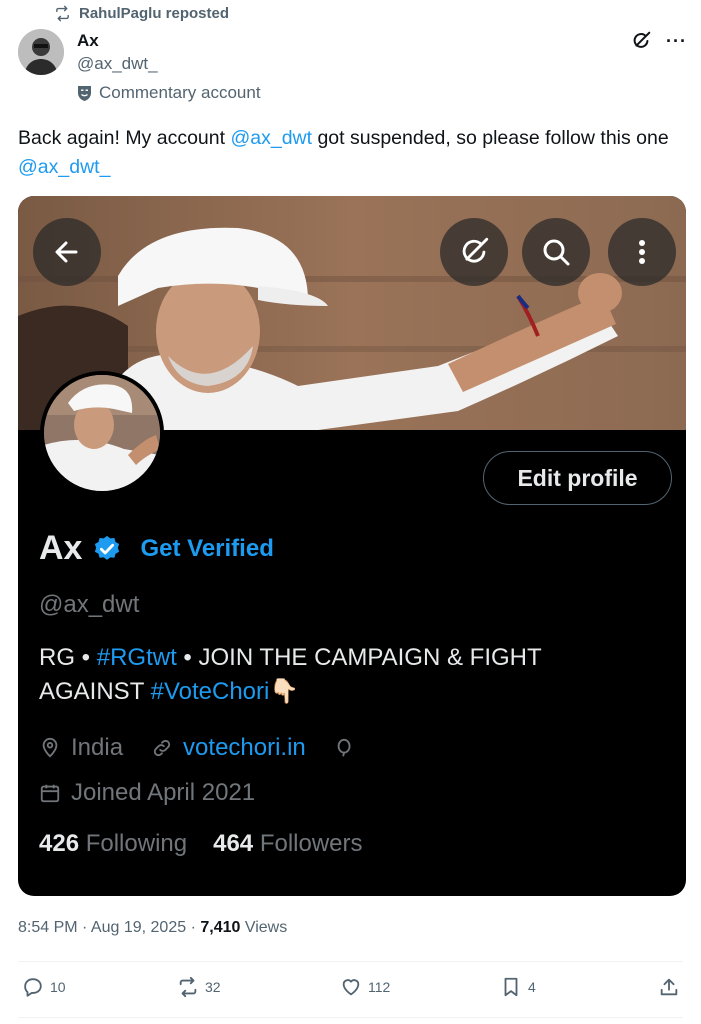 The image size is (701, 1024). I want to click on more-options-icon: ···, so click(676, 41).